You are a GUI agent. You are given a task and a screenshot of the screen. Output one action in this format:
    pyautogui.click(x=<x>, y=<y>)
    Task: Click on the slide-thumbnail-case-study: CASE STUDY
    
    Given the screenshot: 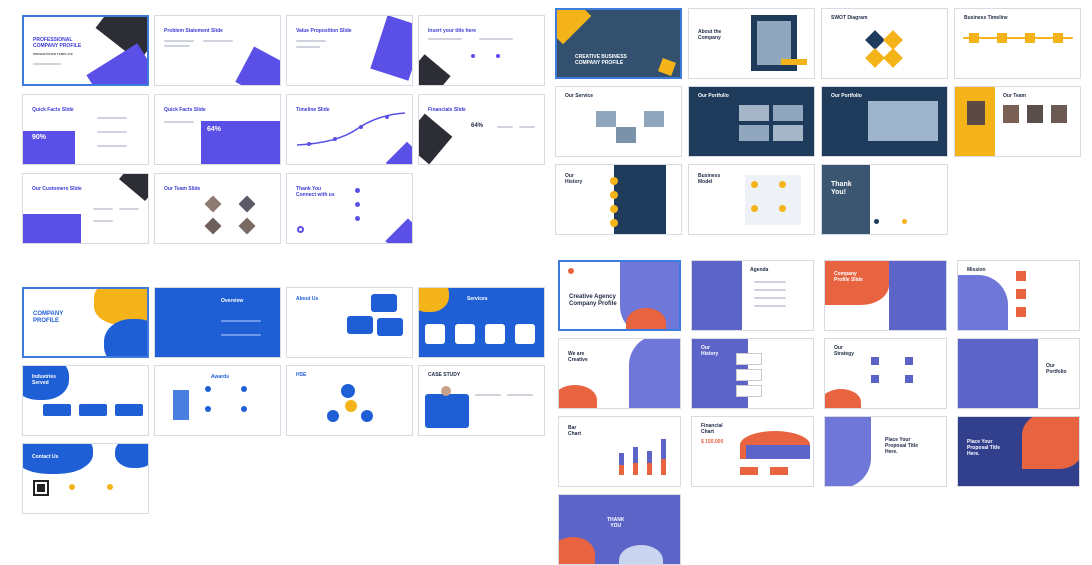 What is the action you would take?
    pyautogui.click(x=481, y=400)
    